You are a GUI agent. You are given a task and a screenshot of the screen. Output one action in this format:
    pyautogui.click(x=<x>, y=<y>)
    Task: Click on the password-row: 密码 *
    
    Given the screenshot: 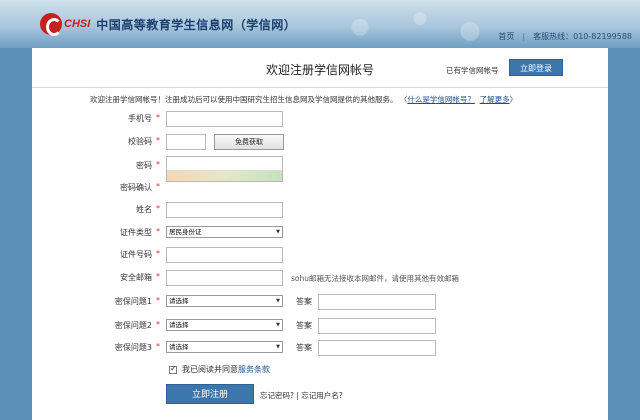 What is the action you would take?
    pyautogui.click(x=320, y=166)
    